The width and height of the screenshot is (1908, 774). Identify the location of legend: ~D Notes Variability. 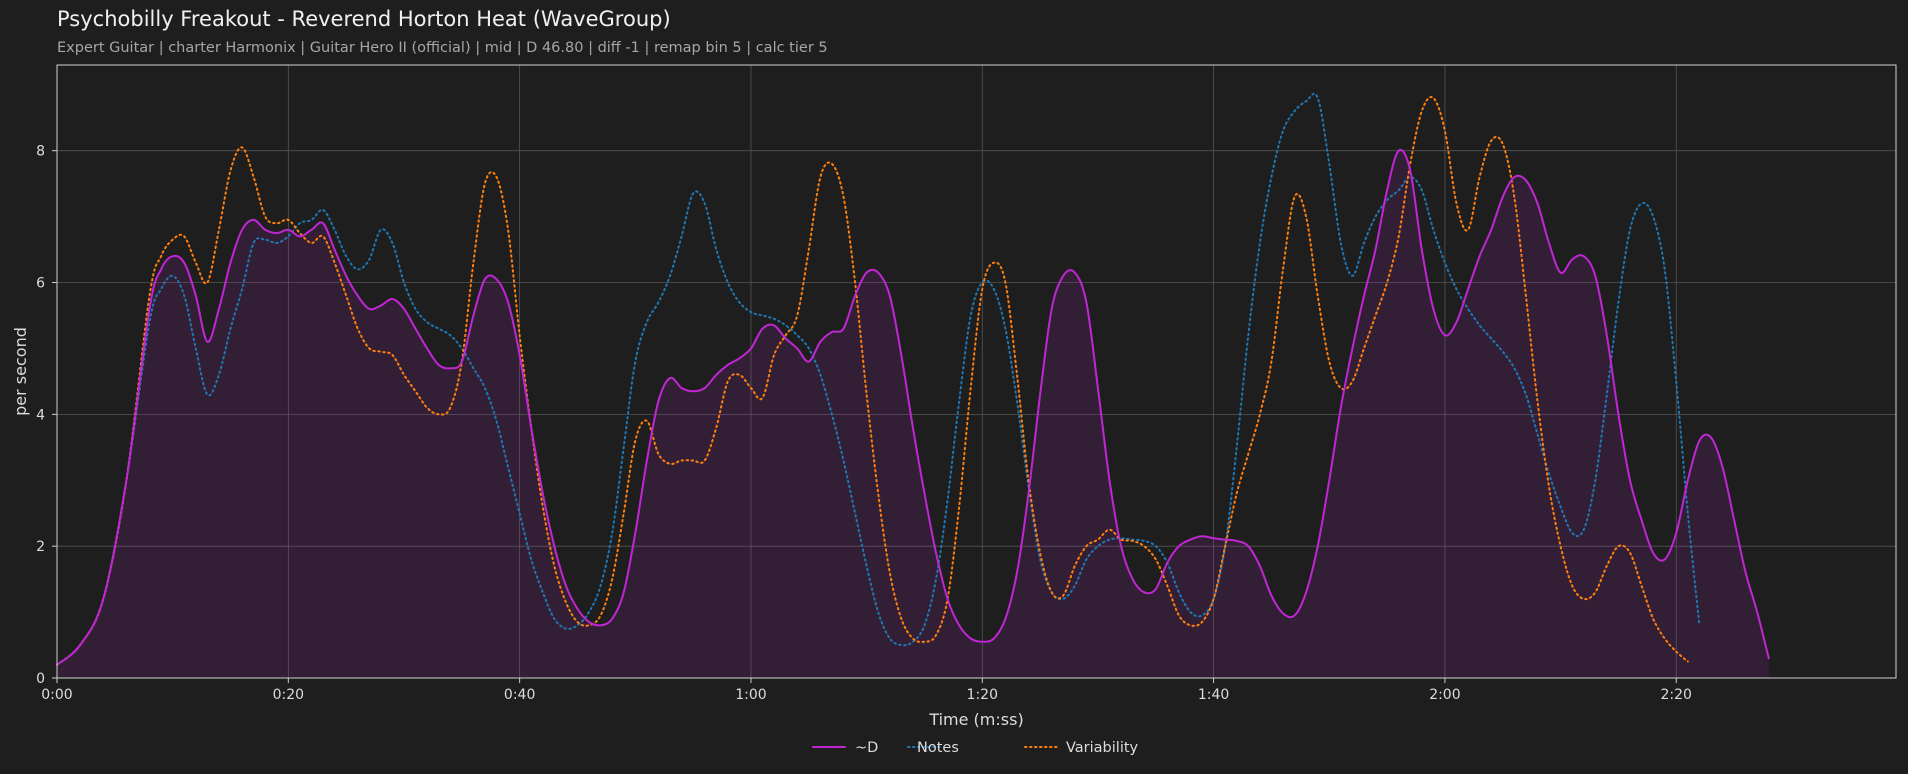
(975, 748).